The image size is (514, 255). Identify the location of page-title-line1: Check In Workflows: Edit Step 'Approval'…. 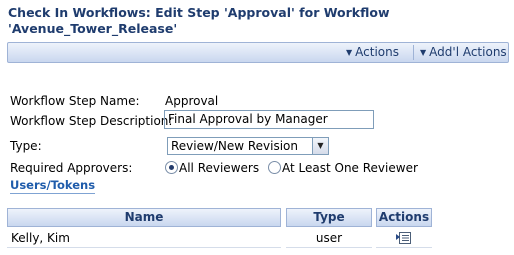
(199, 12).